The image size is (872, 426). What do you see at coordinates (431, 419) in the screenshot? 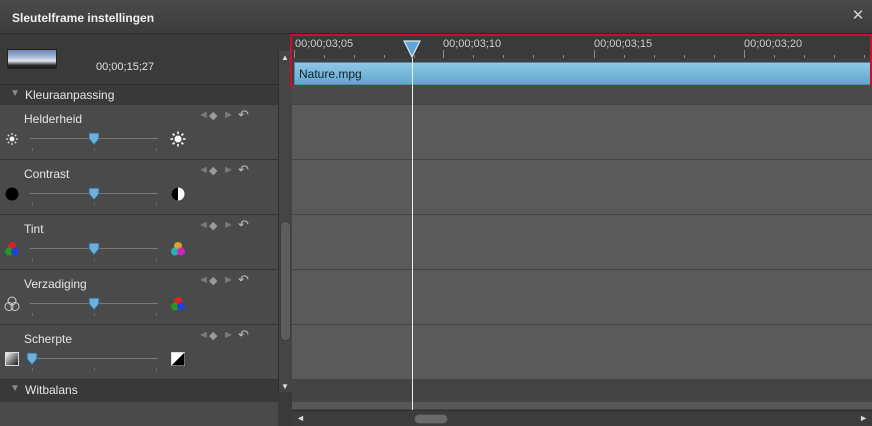
I see `horizontal-scroll-thumb` at bounding box center [431, 419].